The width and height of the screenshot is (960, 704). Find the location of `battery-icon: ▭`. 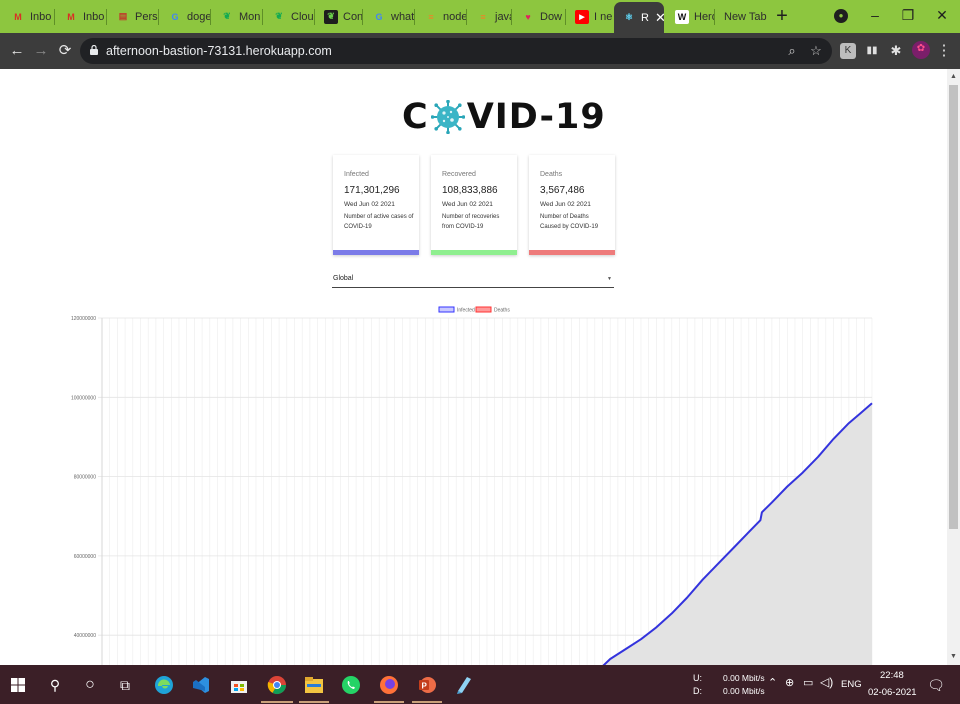

battery-icon: ▭ is located at coordinates (808, 682).